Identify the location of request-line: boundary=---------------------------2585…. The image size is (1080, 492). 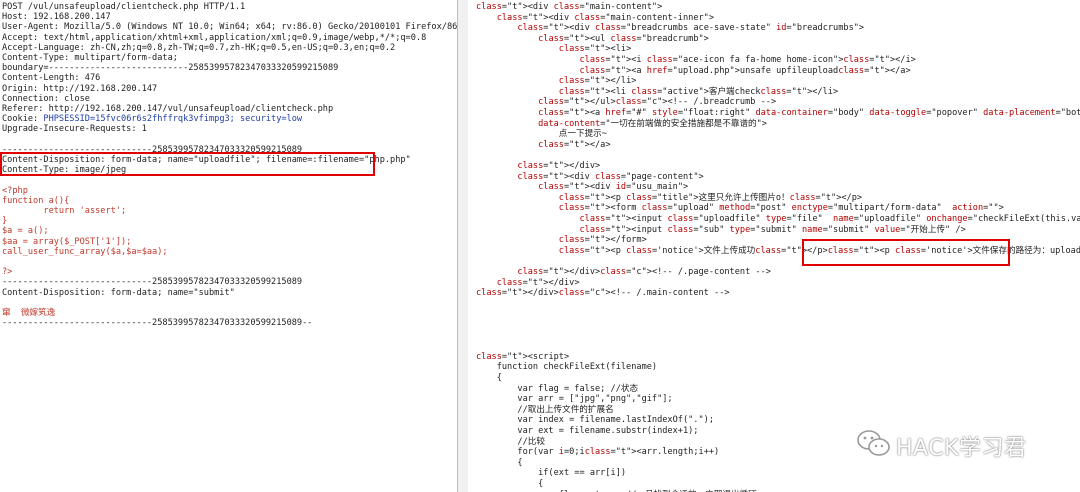
(170, 68).